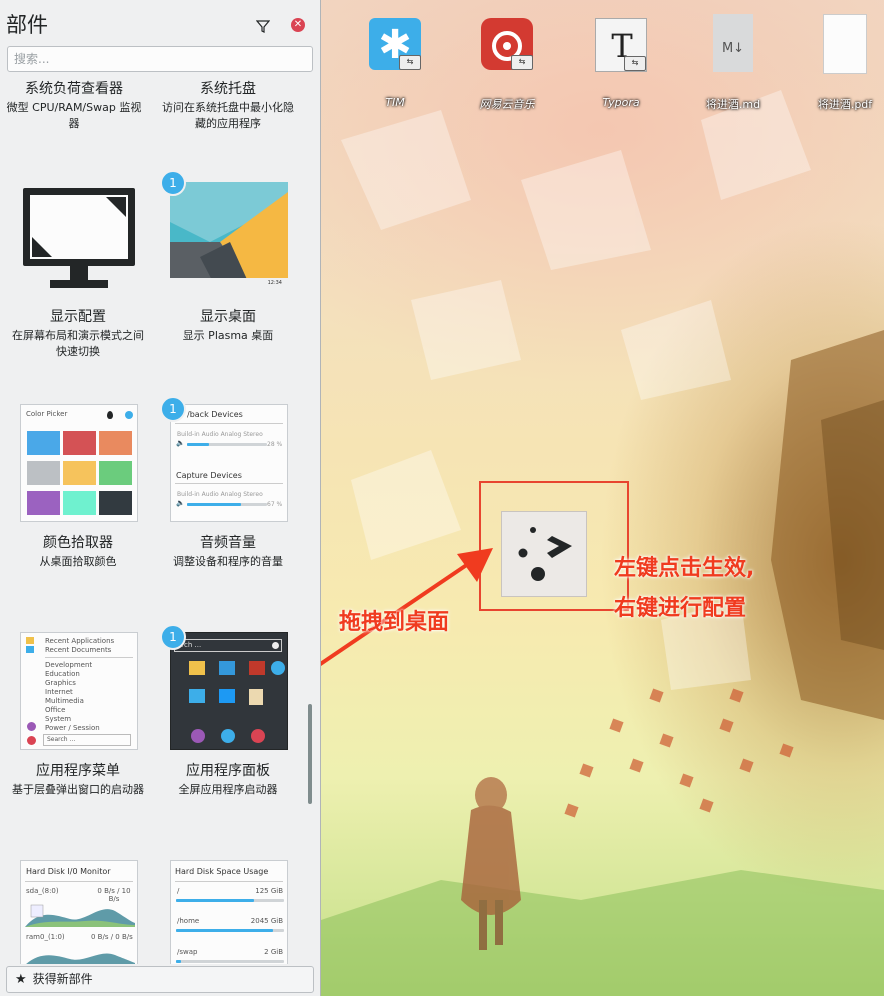  I want to click on filter-icon, so click(263, 26).